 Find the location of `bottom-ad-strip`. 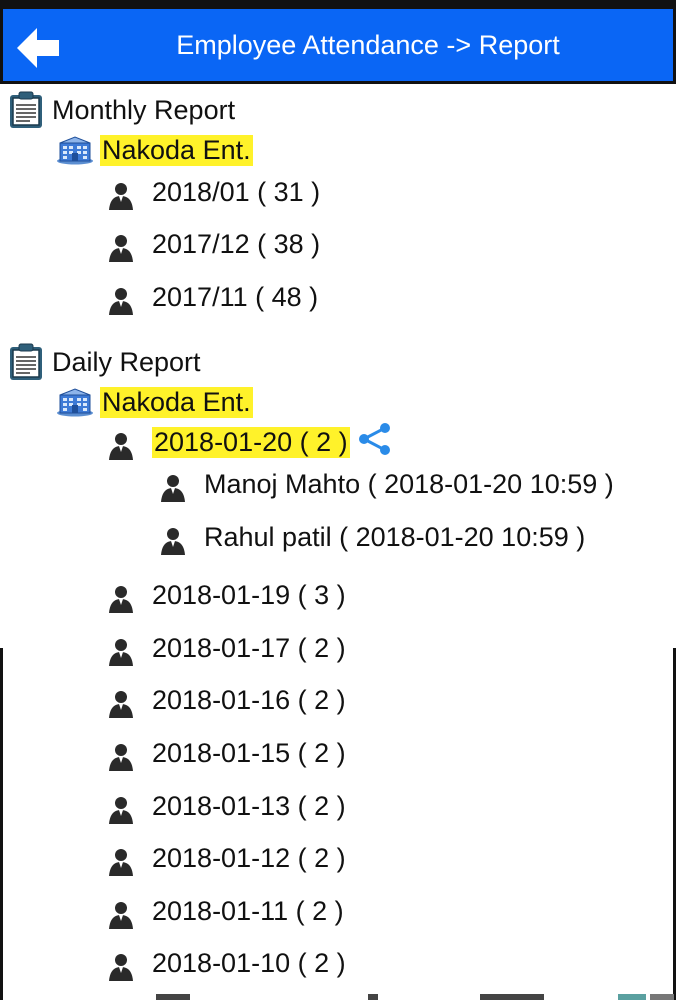

bottom-ad-strip is located at coordinates (338, 997).